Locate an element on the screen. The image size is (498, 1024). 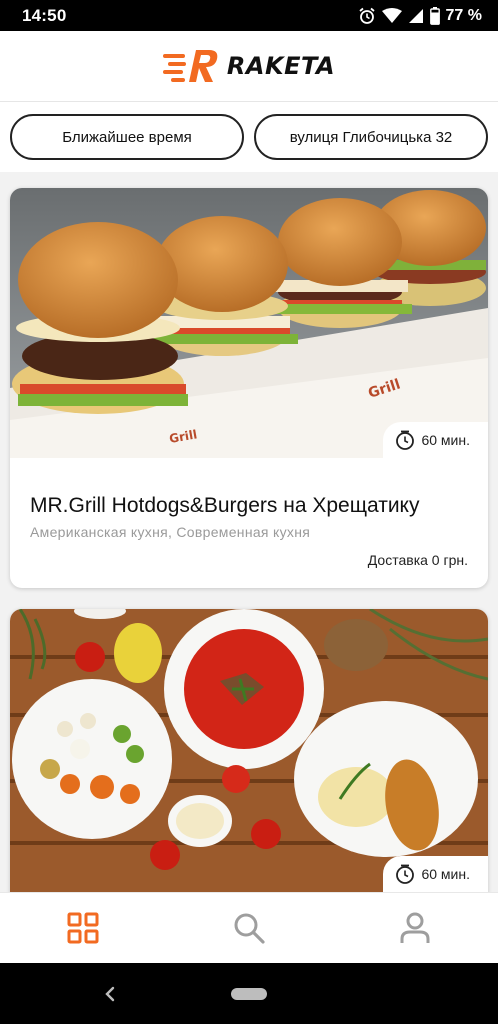
home-grid-icon is located at coordinates (83, 928).